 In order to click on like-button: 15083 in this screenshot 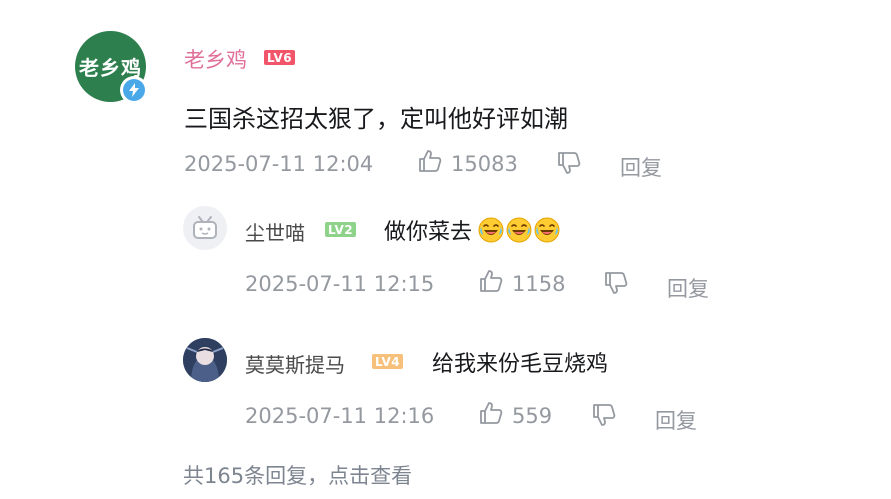, I will do `click(467, 163)`.